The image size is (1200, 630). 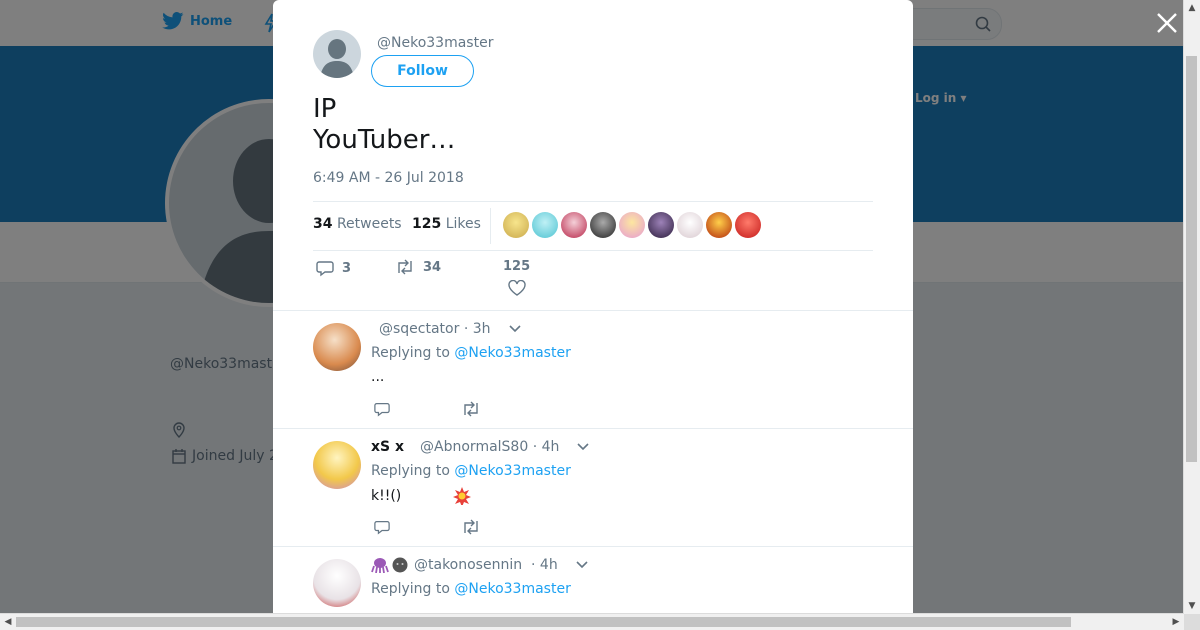 What do you see at coordinates (421, 496) in the screenshot?
I see `reply-text-row: k!!()` at bounding box center [421, 496].